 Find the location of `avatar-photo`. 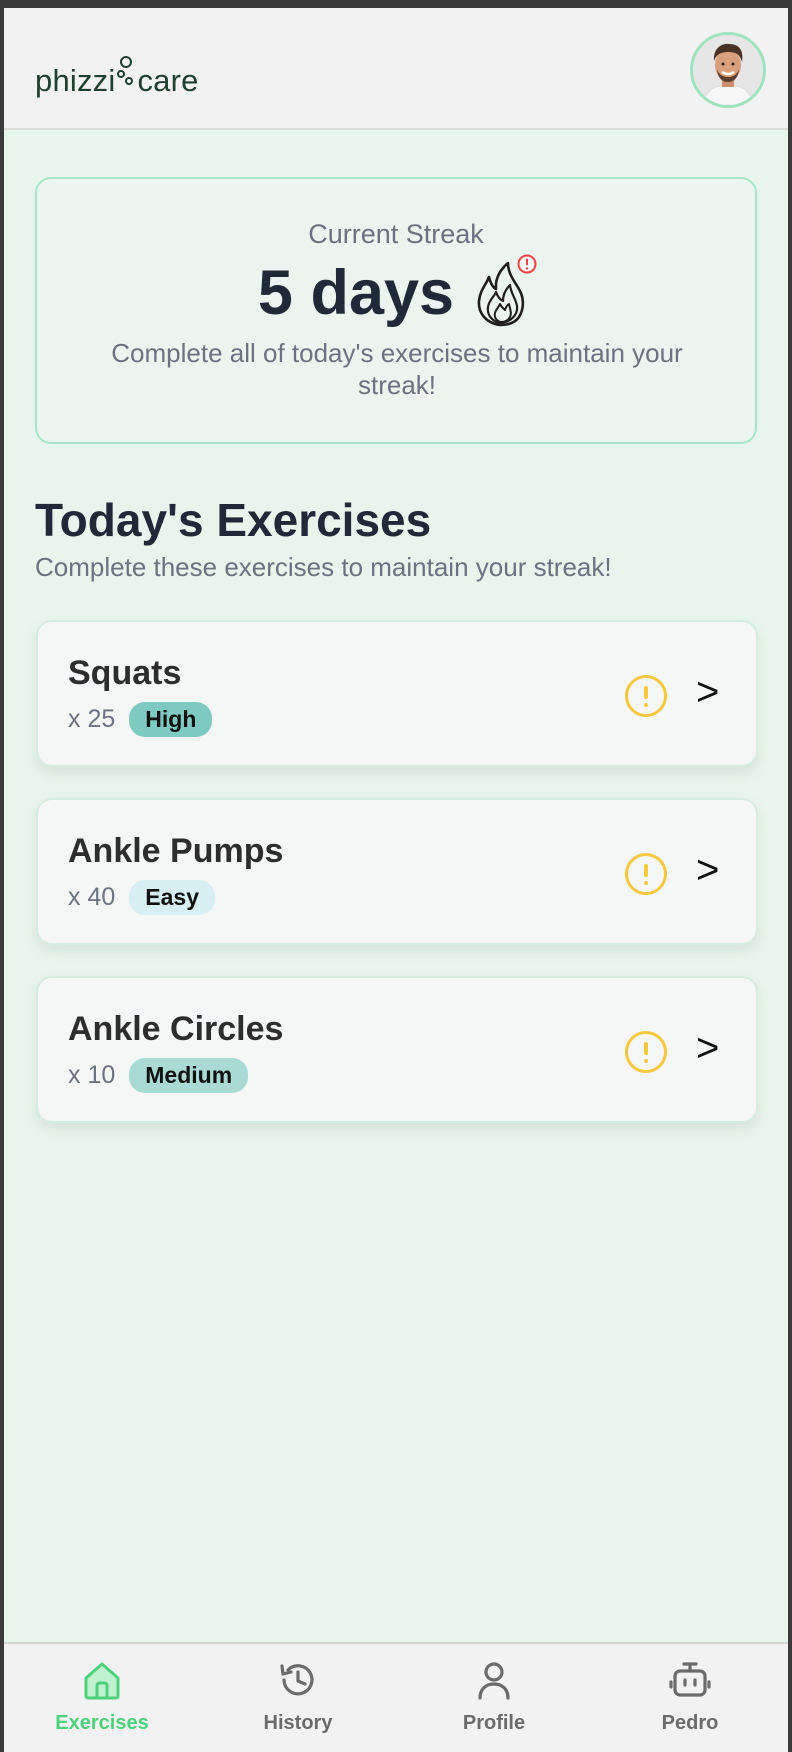

avatar-photo is located at coordinates (728, 70).